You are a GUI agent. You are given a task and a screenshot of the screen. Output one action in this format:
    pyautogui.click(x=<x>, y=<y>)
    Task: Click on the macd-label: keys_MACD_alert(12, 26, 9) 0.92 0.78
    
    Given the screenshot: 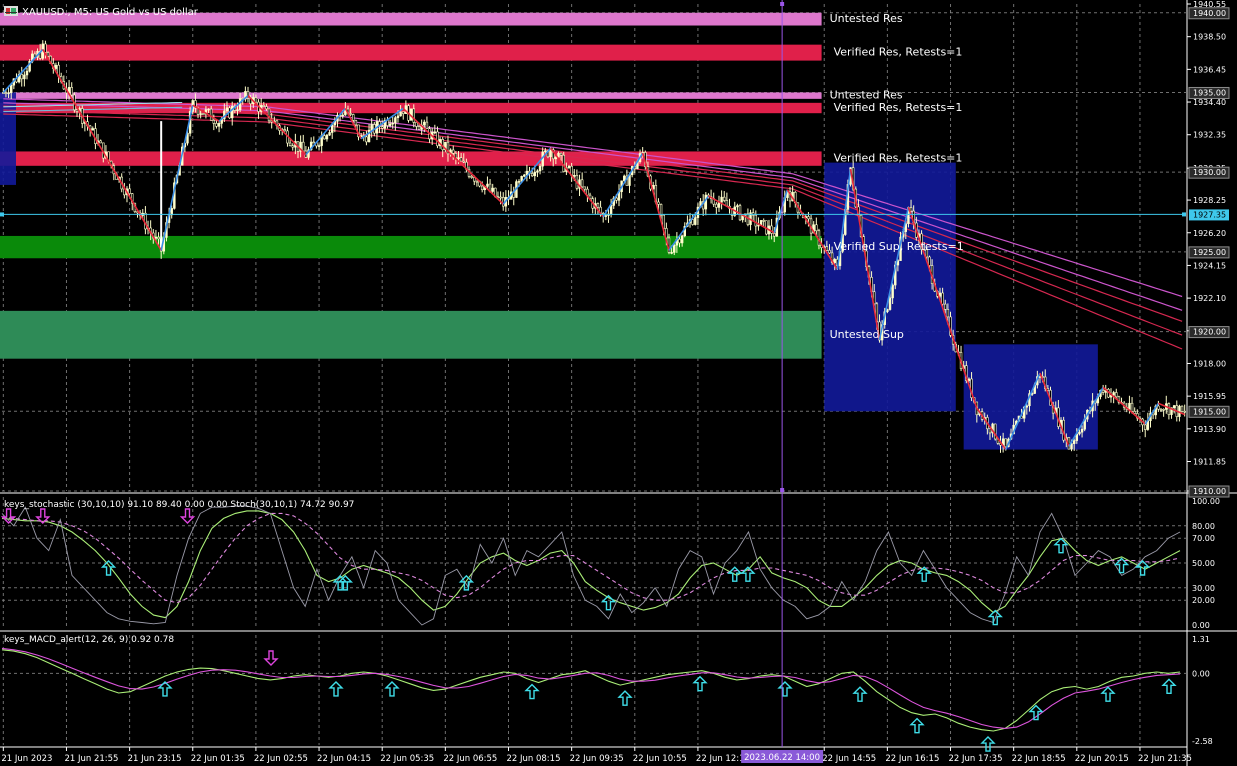 What is the action you would take?
    pyautogui.click(x=89, y=640)
    